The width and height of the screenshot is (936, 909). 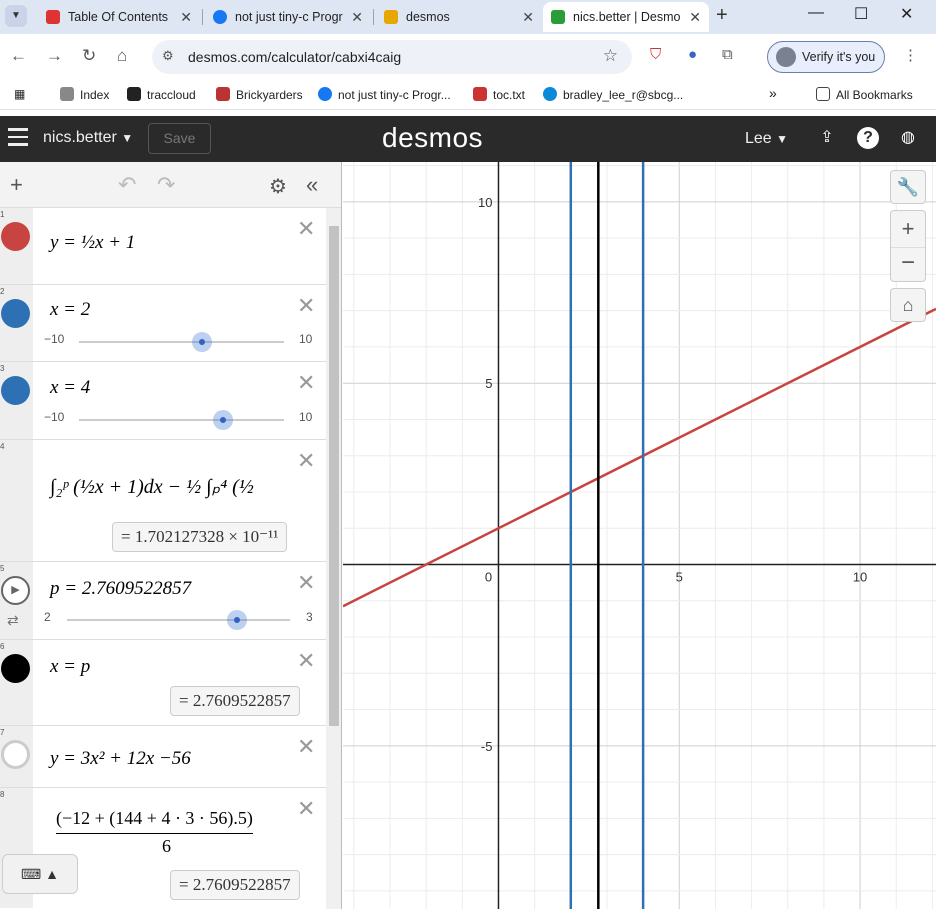 What do you see at coordinates (40, 874) in the screenshot?
I see `keypad-toggle-button: ⌨ ▲` at bounding box center [40, 874].